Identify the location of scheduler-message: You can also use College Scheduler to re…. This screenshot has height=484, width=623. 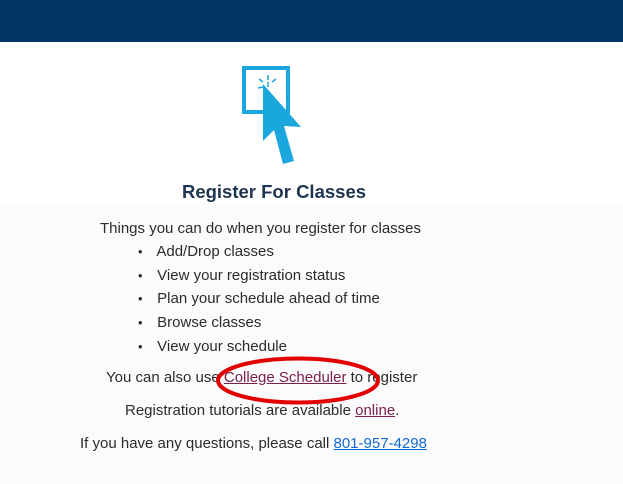
(261, 378).